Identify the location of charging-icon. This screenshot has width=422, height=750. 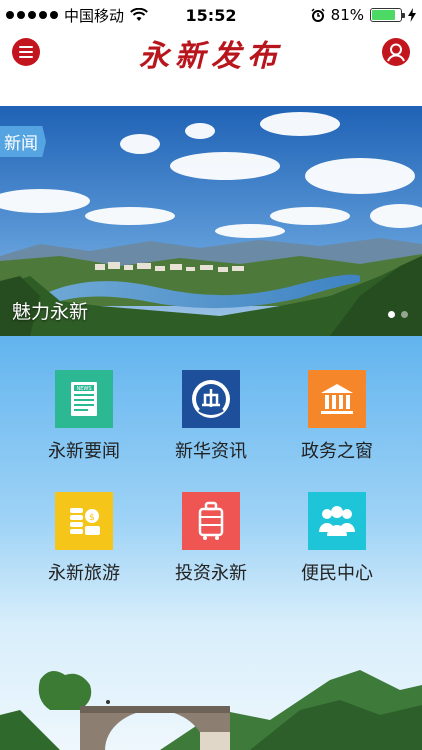
(412, 15).